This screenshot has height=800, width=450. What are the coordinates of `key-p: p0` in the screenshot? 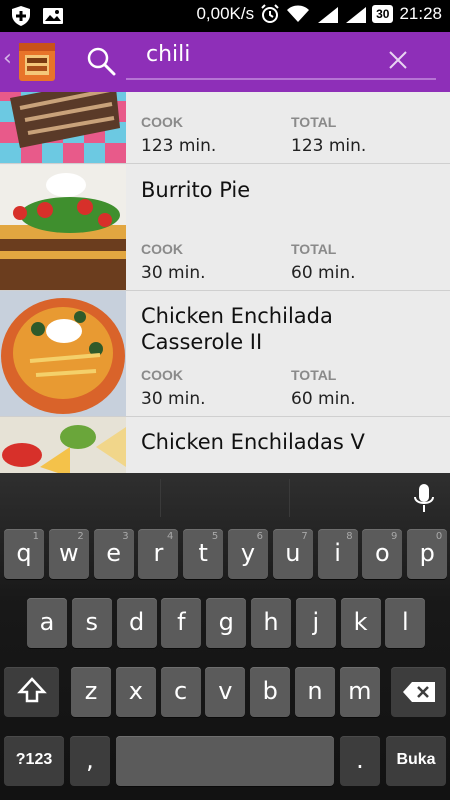 It's located at (427, 554).